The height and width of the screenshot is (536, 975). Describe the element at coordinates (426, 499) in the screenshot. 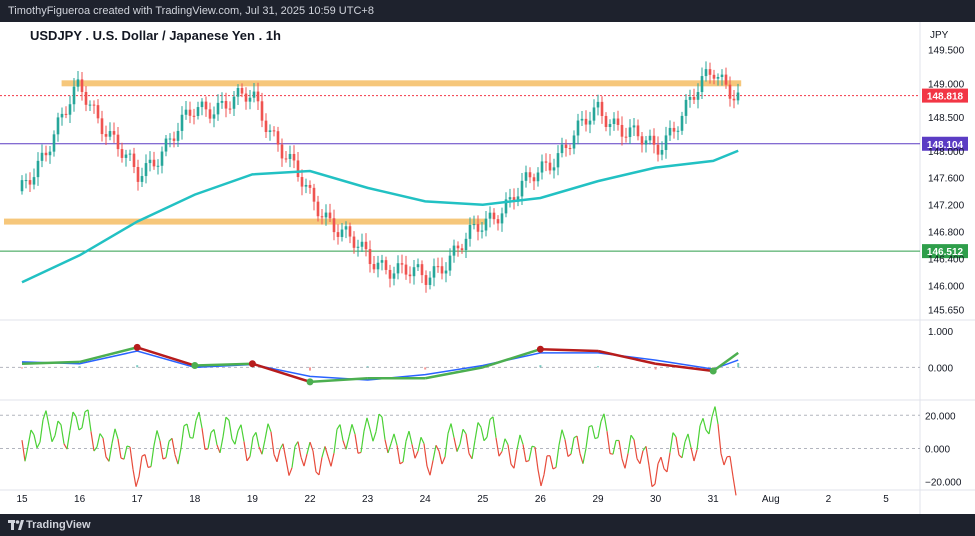

I see `time-axis-tick-label: 24` at that location.